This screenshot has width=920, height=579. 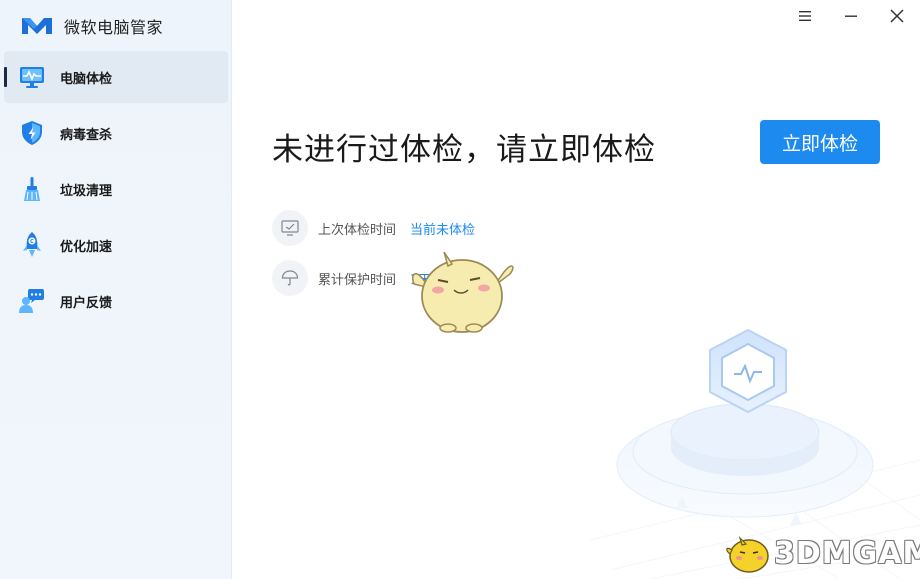 I want to click on app-logo-icon, so click(x=37, y=26).